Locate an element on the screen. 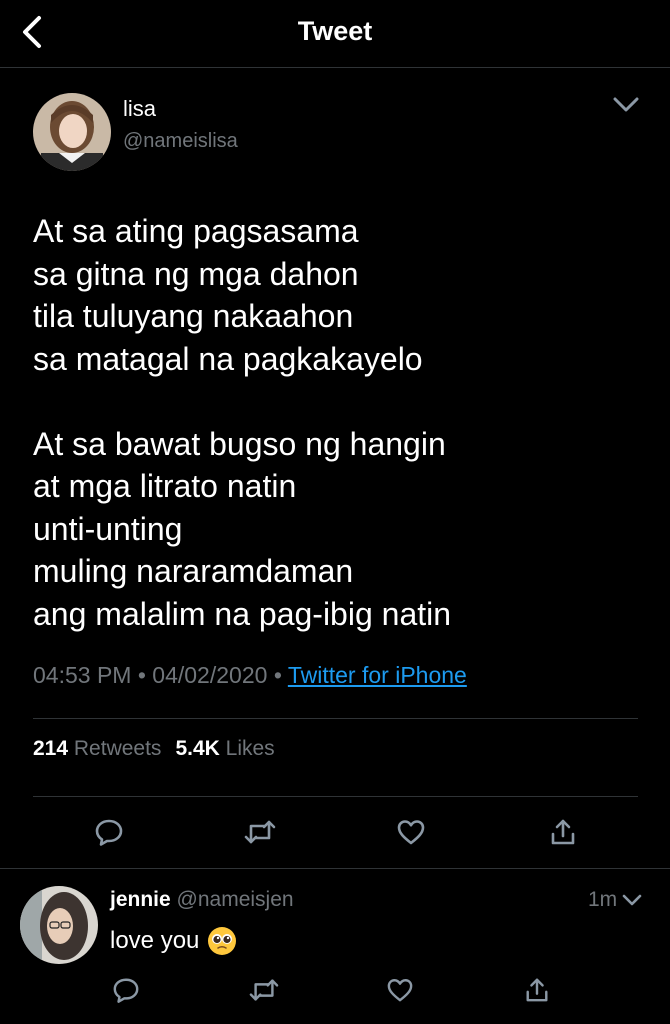 This screenshot has width=670, height=1024. reply-author-handle: @nameisjen is located at coordinates (235, 899).